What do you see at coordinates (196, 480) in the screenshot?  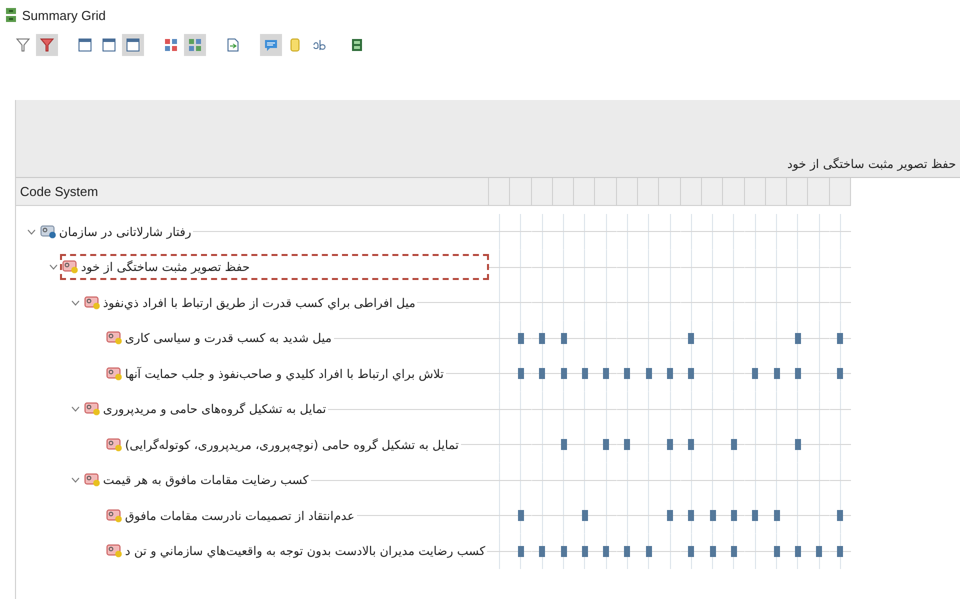 I see `tree-item: کسب رضایت مقامات مافوق به هر قیمت` at bounding box center [196, 480].